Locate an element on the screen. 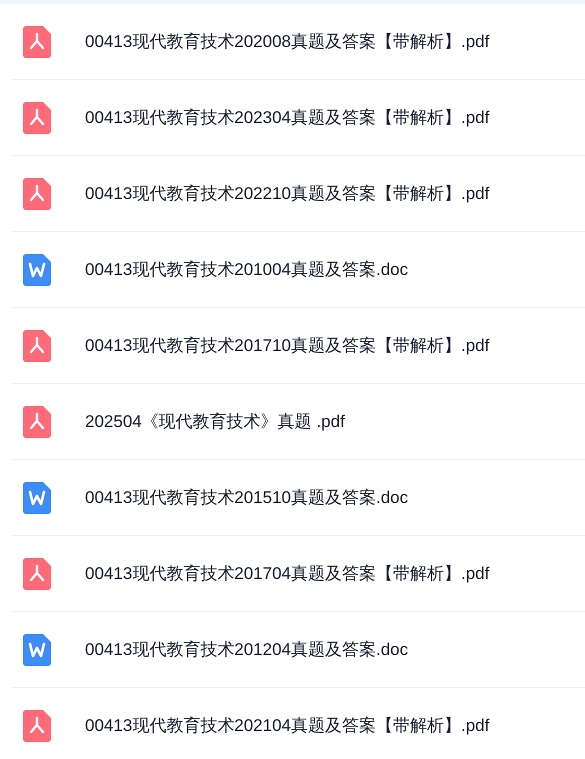 This screenshot has width=585, height=759. file-name: 00413现代教育技术201004真题及答案.doc is located at coordinates (246, 269).